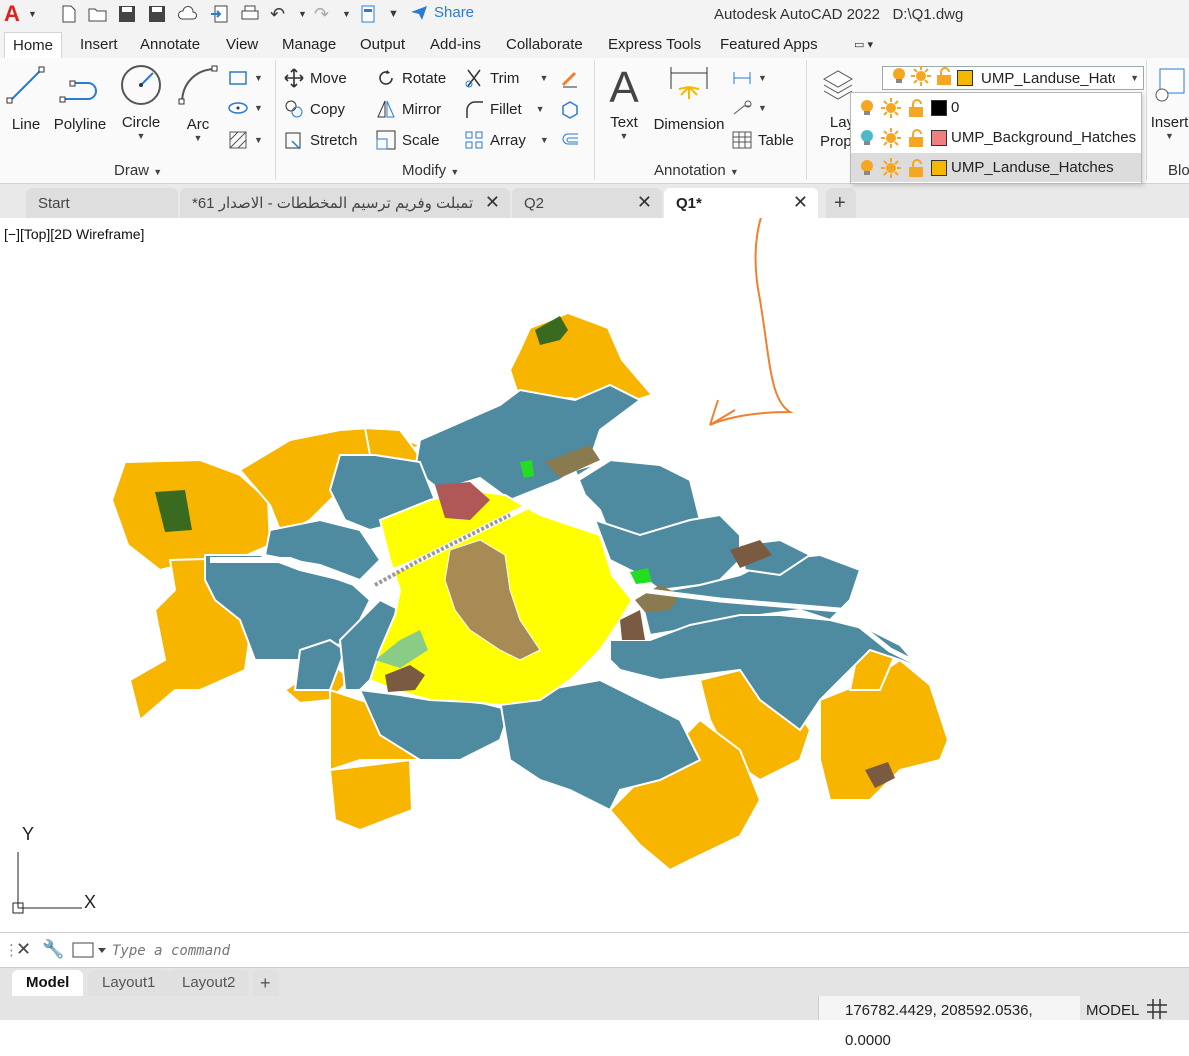  Describe the element at coordinates (647, 951) in the screenshot. I see `command-input` at that location.